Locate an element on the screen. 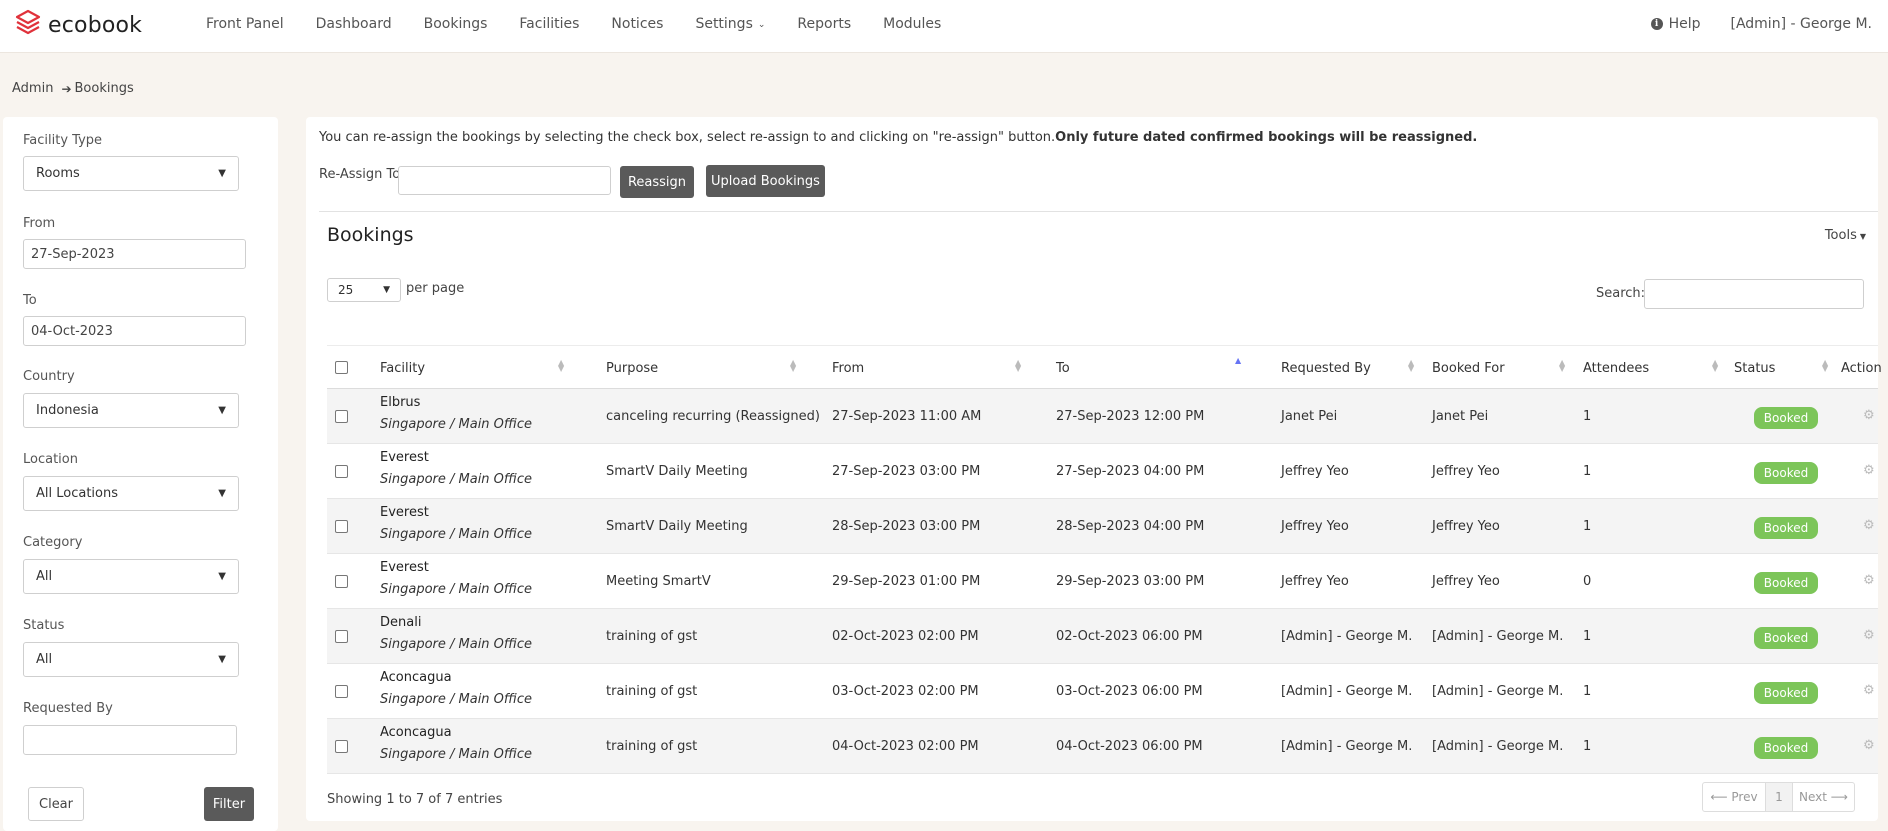 This screenshot has height=831, width=1888. ecobook-logo-icon is located at coordinates (28, 25).